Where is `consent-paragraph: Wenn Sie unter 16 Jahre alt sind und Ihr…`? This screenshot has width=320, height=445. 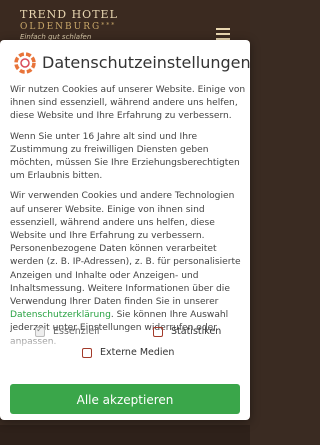 consent-paragraph: Wenn Sie unter 16 Jahre alt sind und Ihr… is located at coordinates (125, 156).